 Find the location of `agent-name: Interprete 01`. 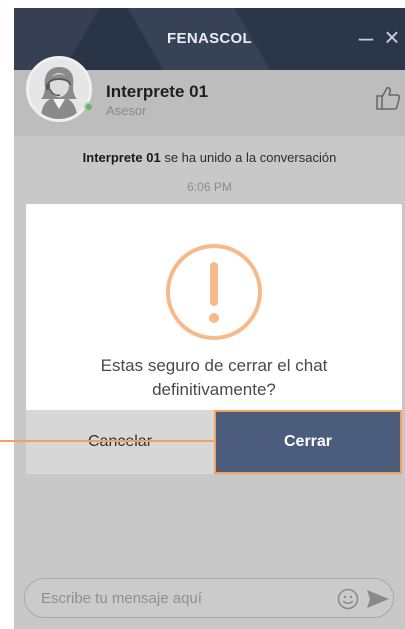

agent-name: Interprete 01 is located at coordinates (157, 91).